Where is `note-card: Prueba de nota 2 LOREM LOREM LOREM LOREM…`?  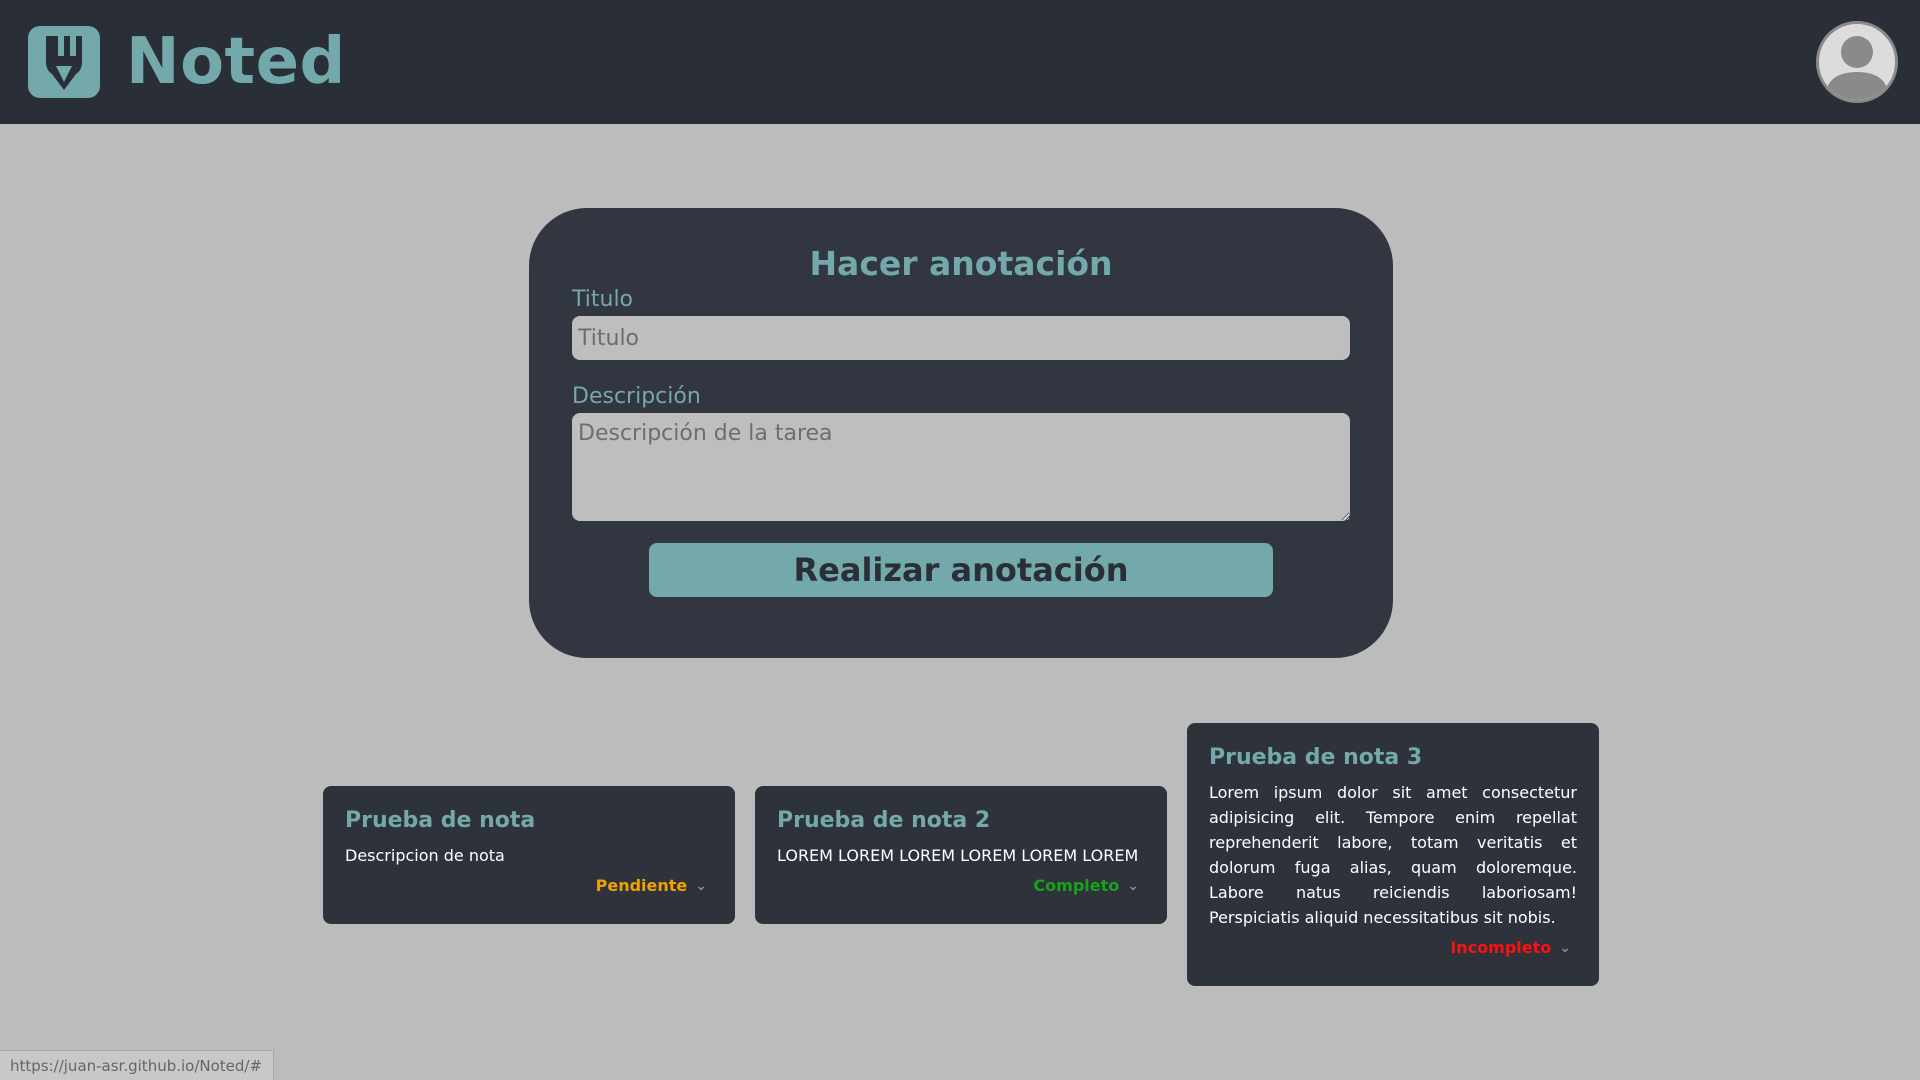 note-card: Prueba de nota 2 LOREM LOREM LOREM LOREM… is located at coordinates (961, 855).